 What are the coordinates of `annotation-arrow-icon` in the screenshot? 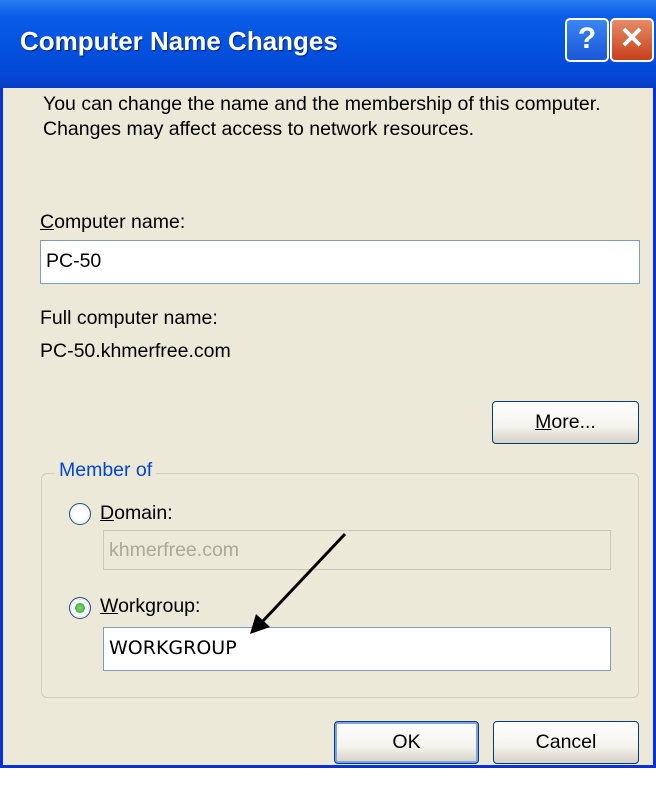 It's located at (298, 583).